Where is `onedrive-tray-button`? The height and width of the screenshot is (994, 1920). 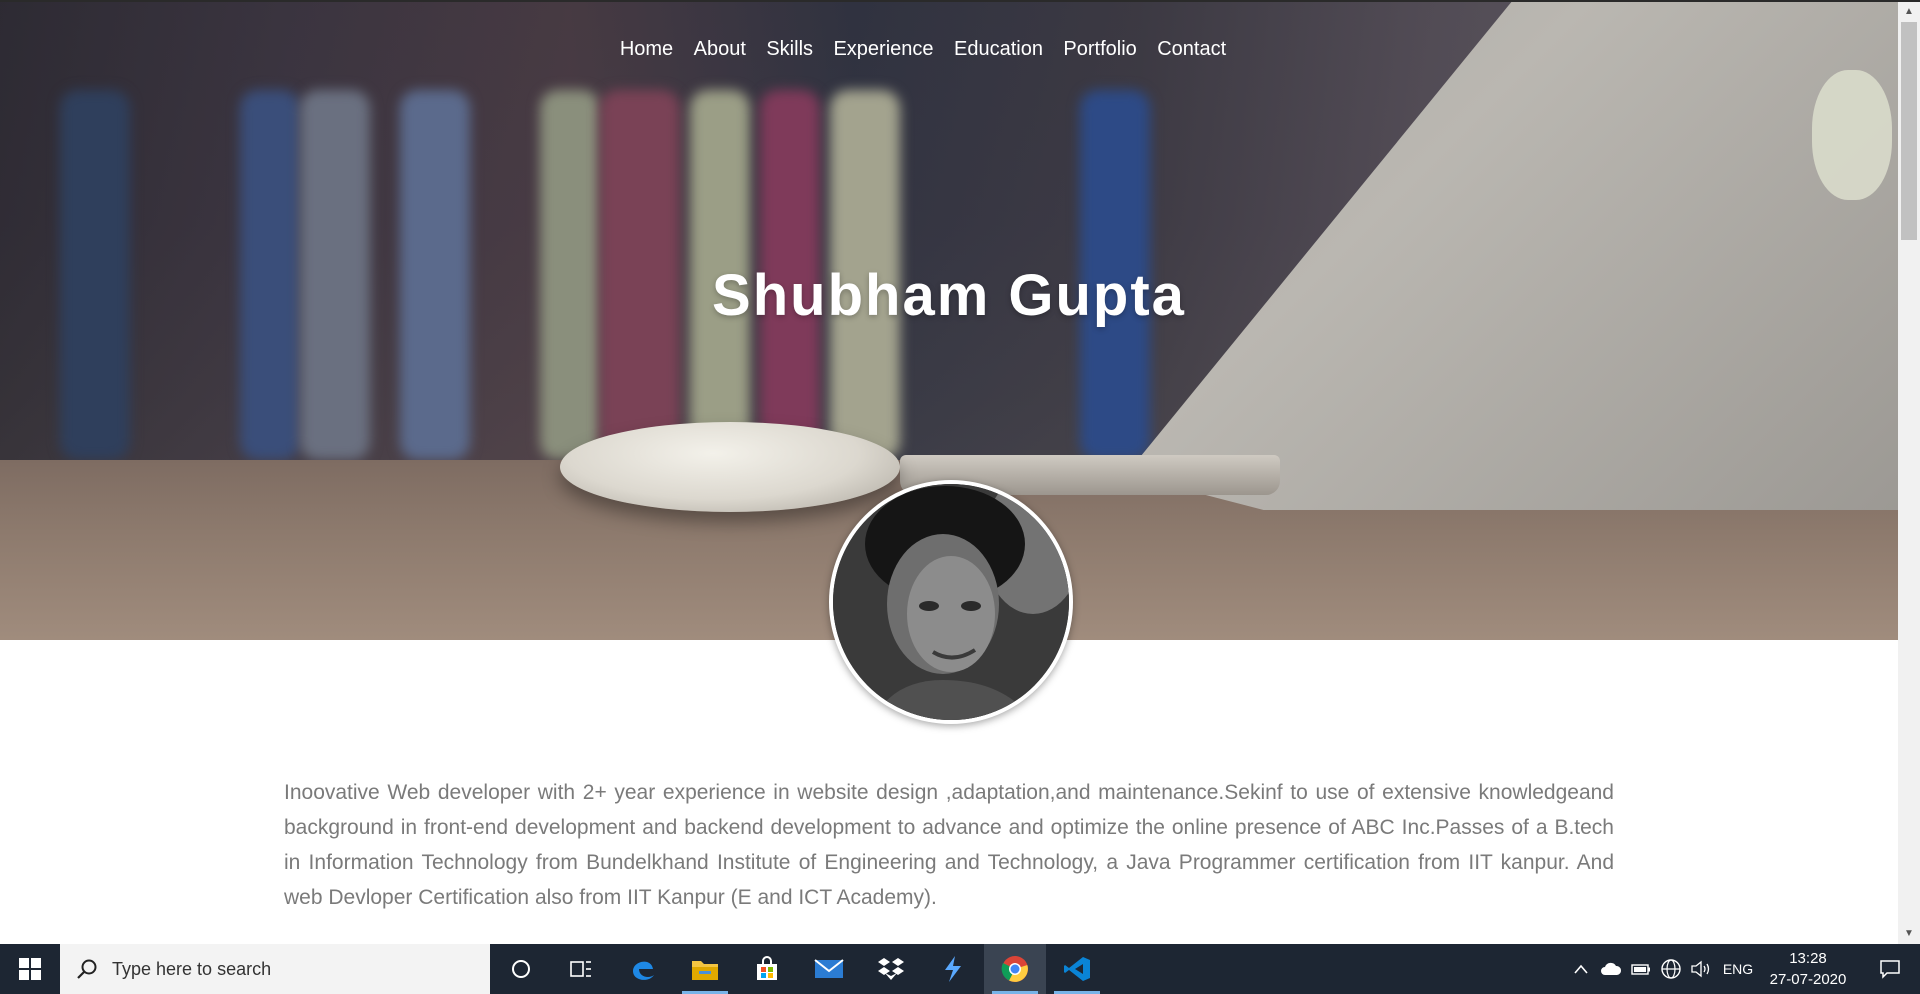 onedrive-tray-button is located at coordinates (1611, 969).